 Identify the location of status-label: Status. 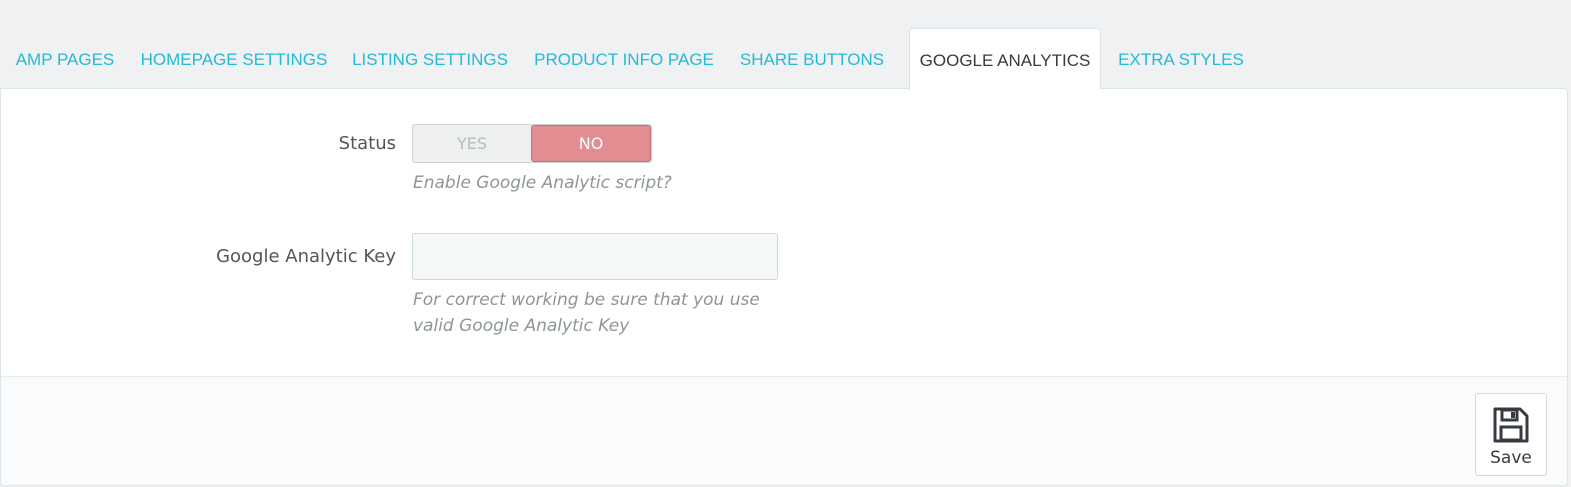
(367, 143).